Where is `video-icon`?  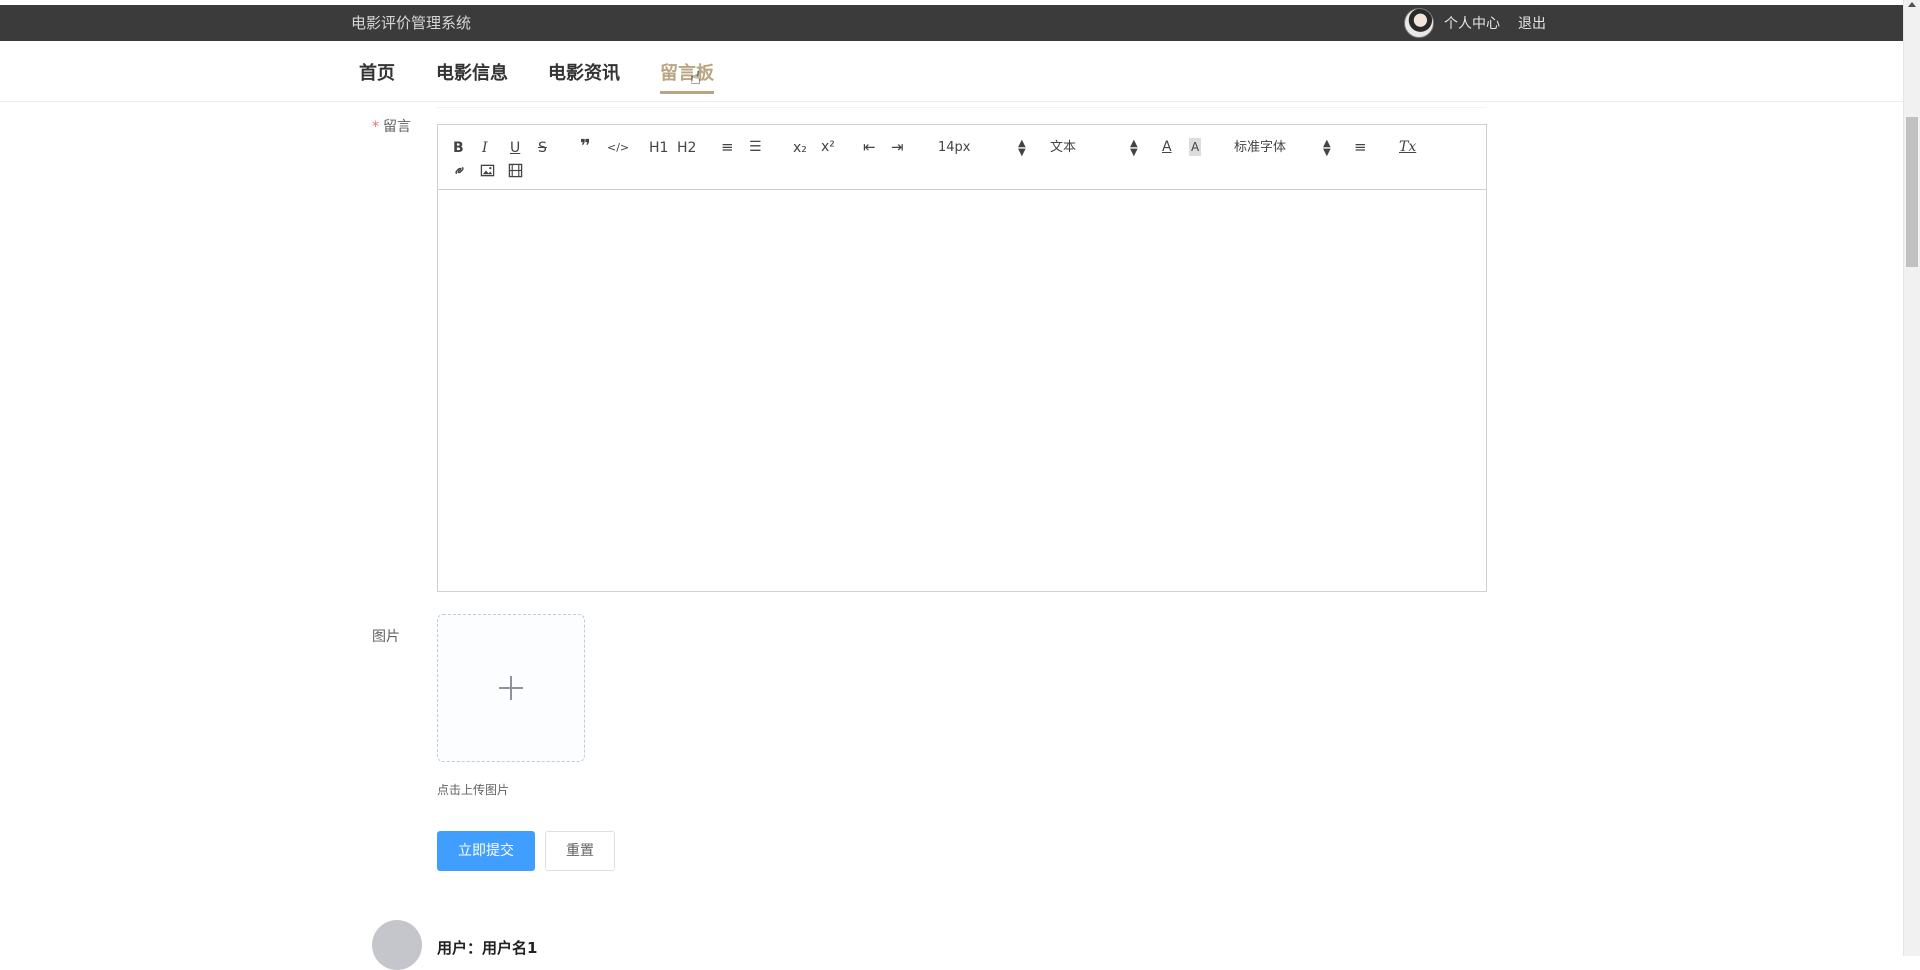
video-icon is located at coordinates (515, 173).